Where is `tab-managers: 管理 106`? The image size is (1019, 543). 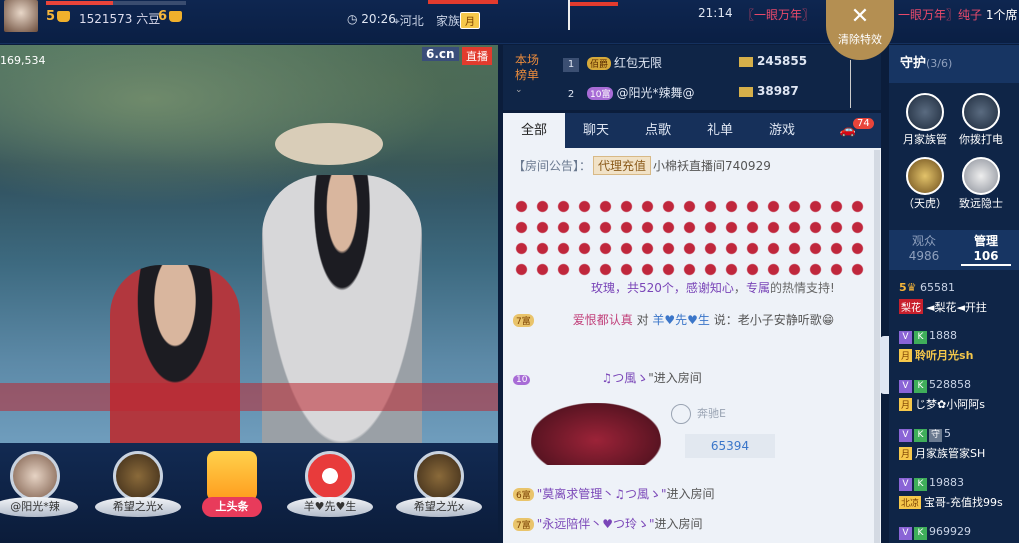
tab-managers: 管理 106 is located at coordinates (986, 250).